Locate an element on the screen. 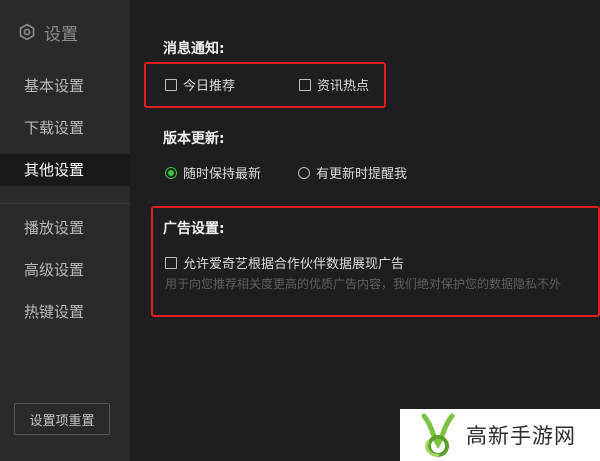 The width and height of the screenshot is (600, 461). sidebar-item-hotkeys: 热键设置 is located at coordinates (65, 312).